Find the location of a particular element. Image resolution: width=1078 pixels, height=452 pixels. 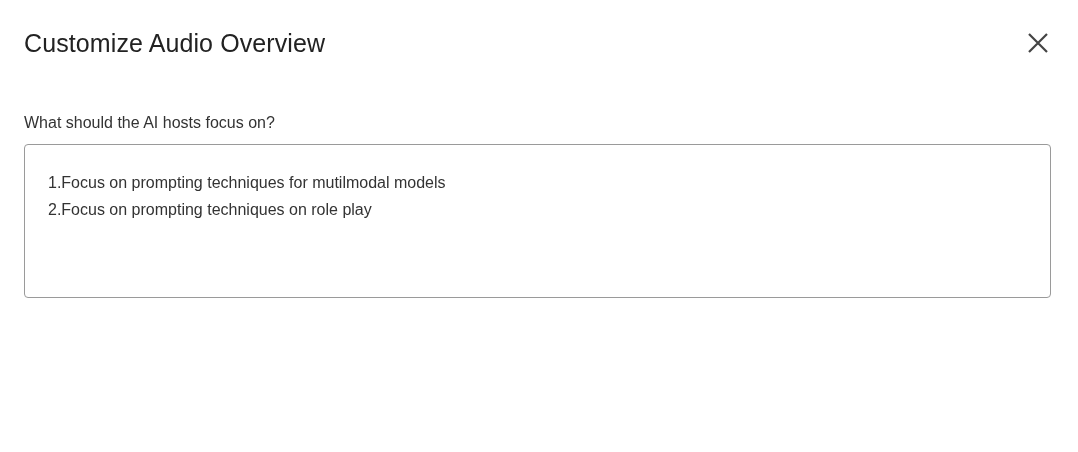

dialog-title: Customize Audio Overview is located at coordinates (175, 43).